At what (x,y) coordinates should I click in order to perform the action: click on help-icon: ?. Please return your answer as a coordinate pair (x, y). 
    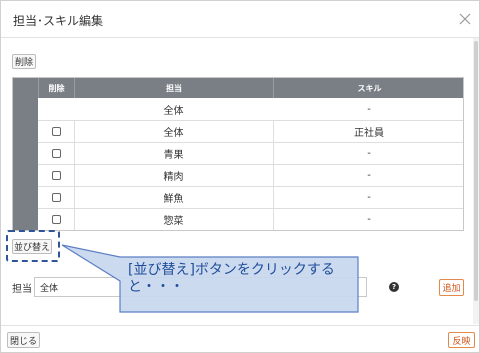
    Looking at the image, I should click on (394, 287).